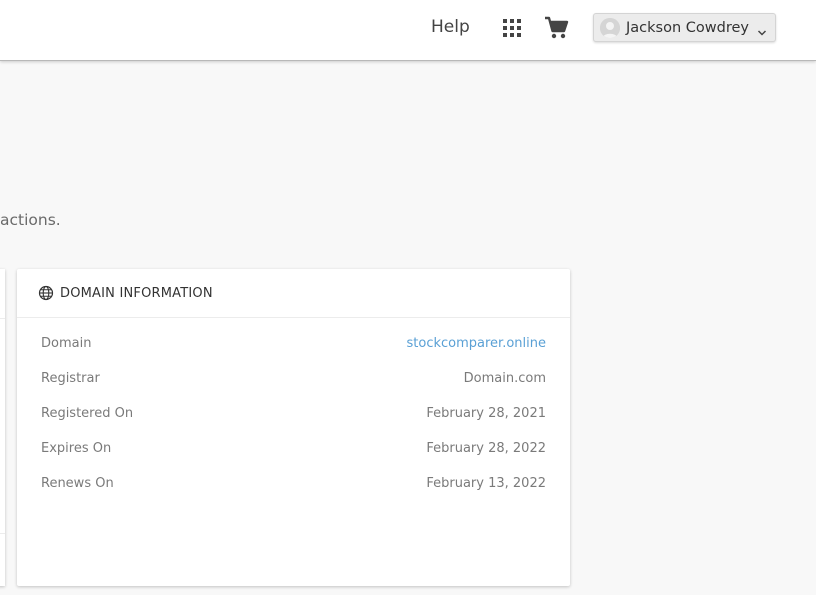 This screenshot has height=595, width=816. Describe the element at coordinates (30, 220) in the screenshot. I see `intro-text: actions.` at that location.